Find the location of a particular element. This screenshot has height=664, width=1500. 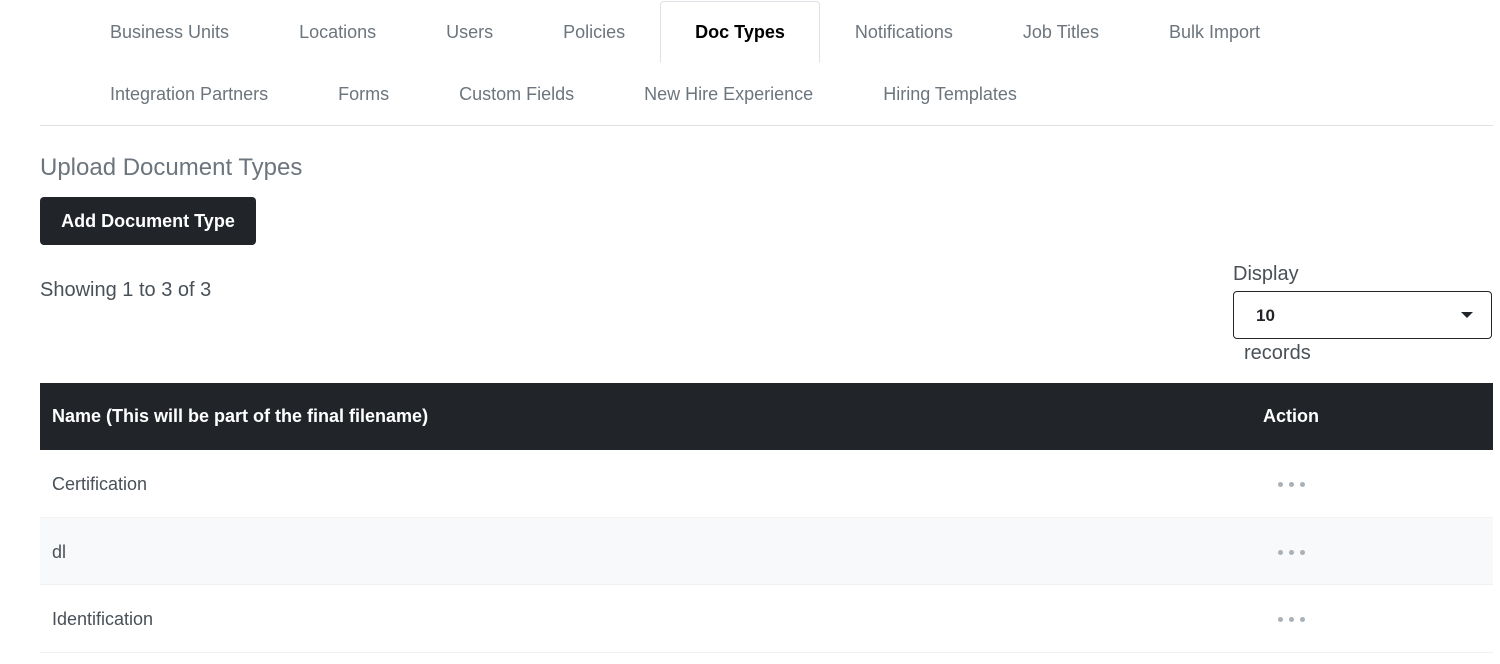

records-per-page-value: 10 is located at coordinates (1265, 315).